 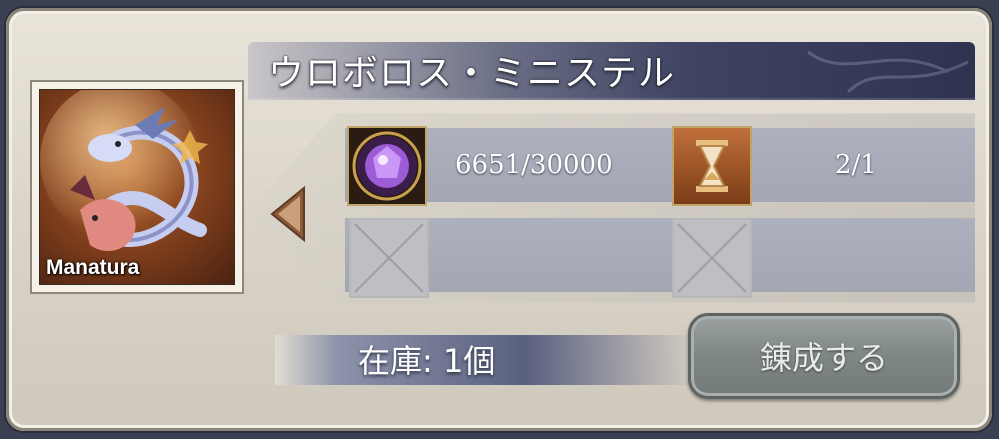 I want to click on hourglass-amount: 2/1, so click(x=856, y=165).